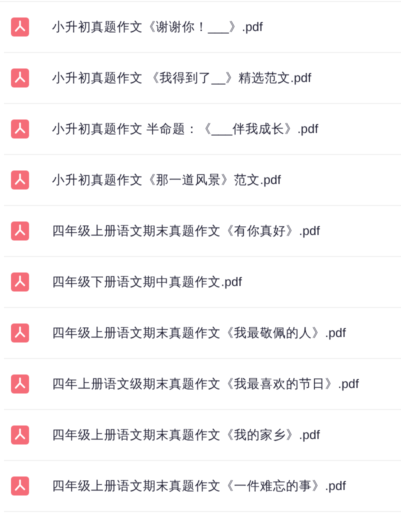 The width and height of the screenshot is (401, 514). I want to click on file-name: 小升初真题作文《谢谢你！___》.pdf, so click(157, 27).